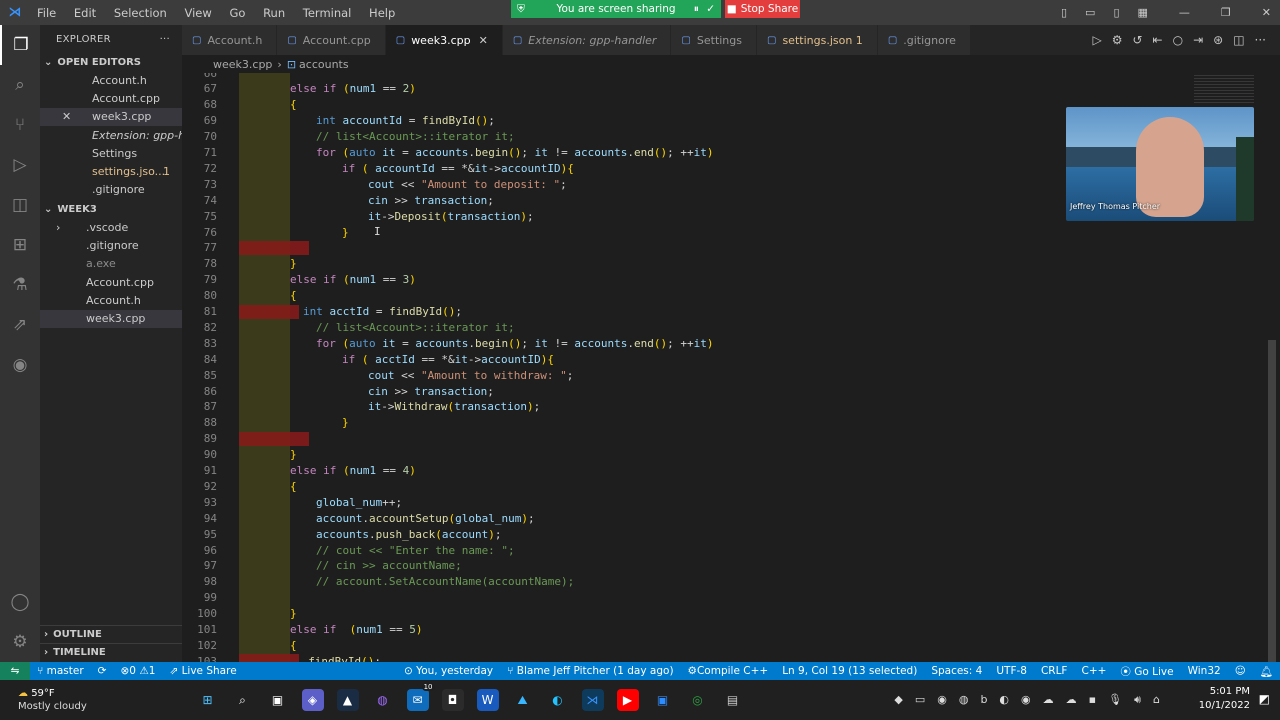 Image resolution: width=1280 pixels, height=720 pixels. Describe the element at coordinates (1266, 12) in the screenshot. I see `close-window-icon: ✕` at that location.